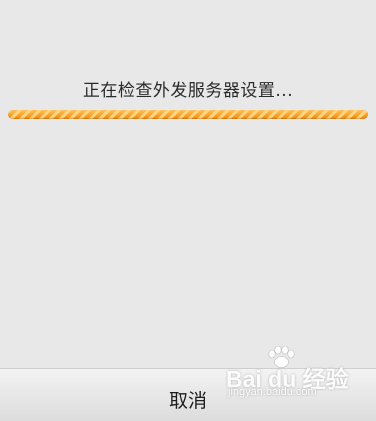 The image size is (376, 421). I want to click on cancel-button: 取消, so click(188, 395).